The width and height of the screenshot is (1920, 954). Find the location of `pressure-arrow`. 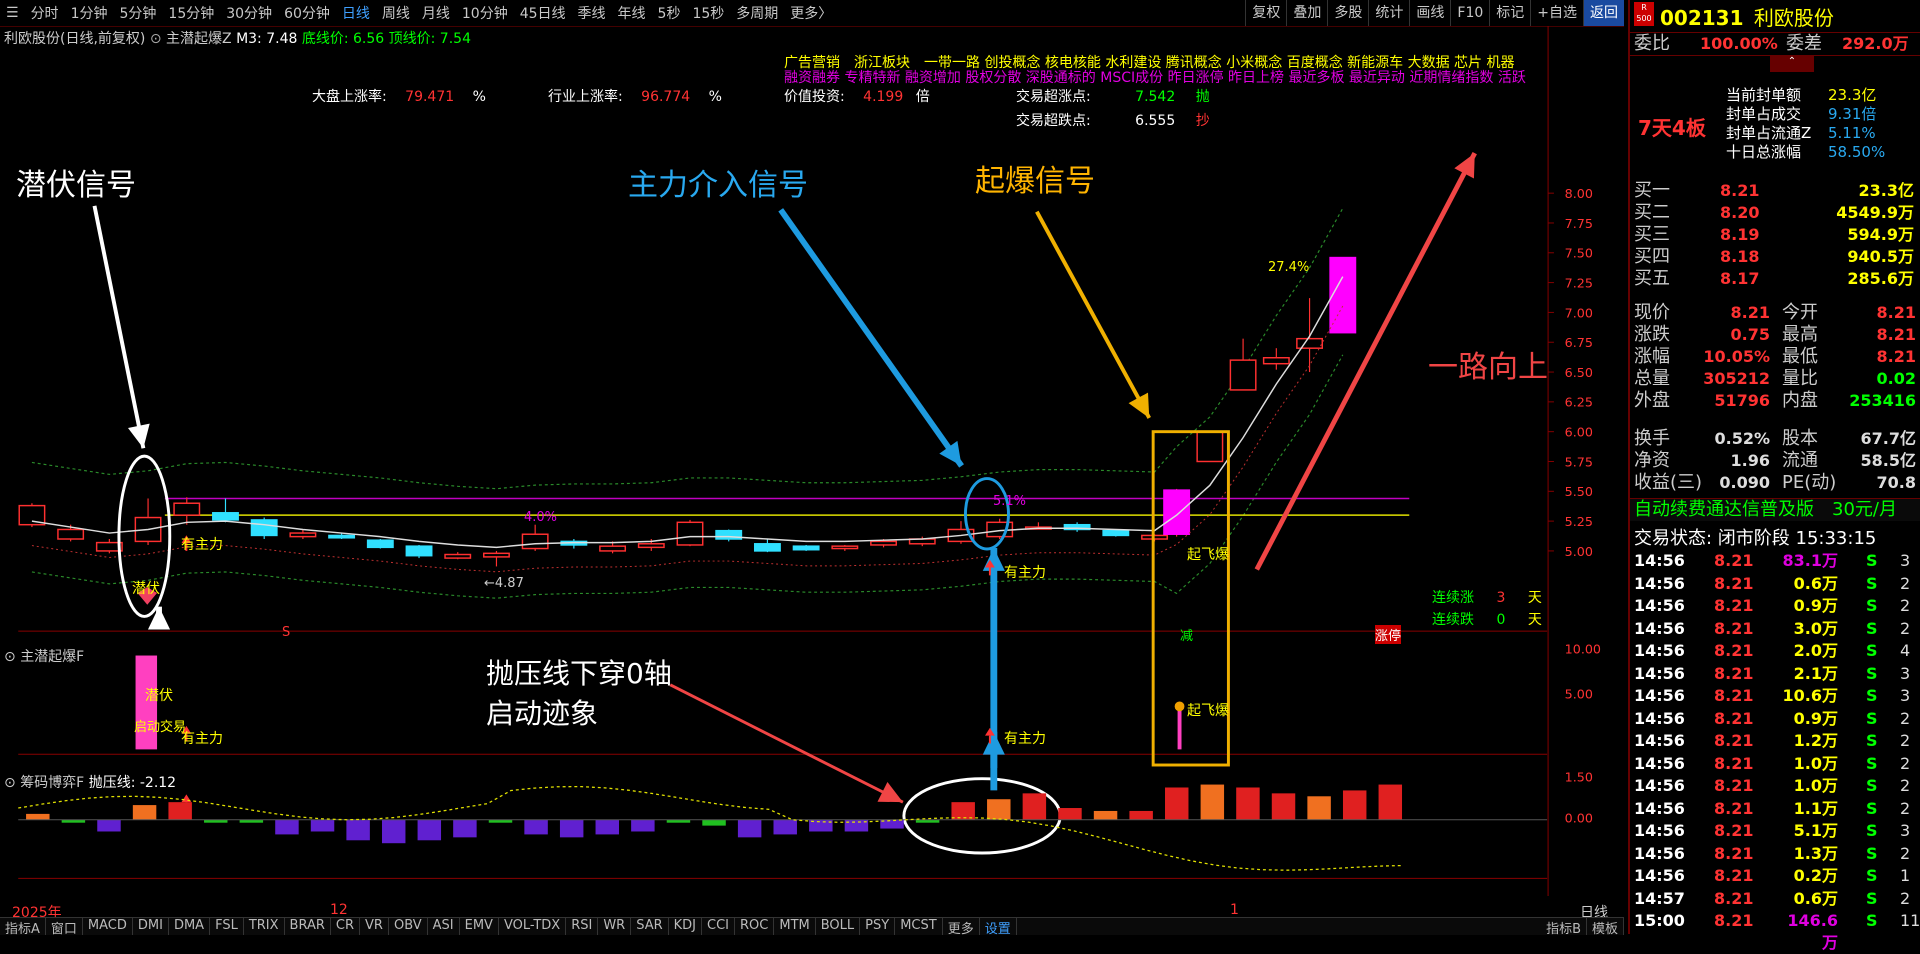

pressure-arrow is located at coordinates (786, 743).